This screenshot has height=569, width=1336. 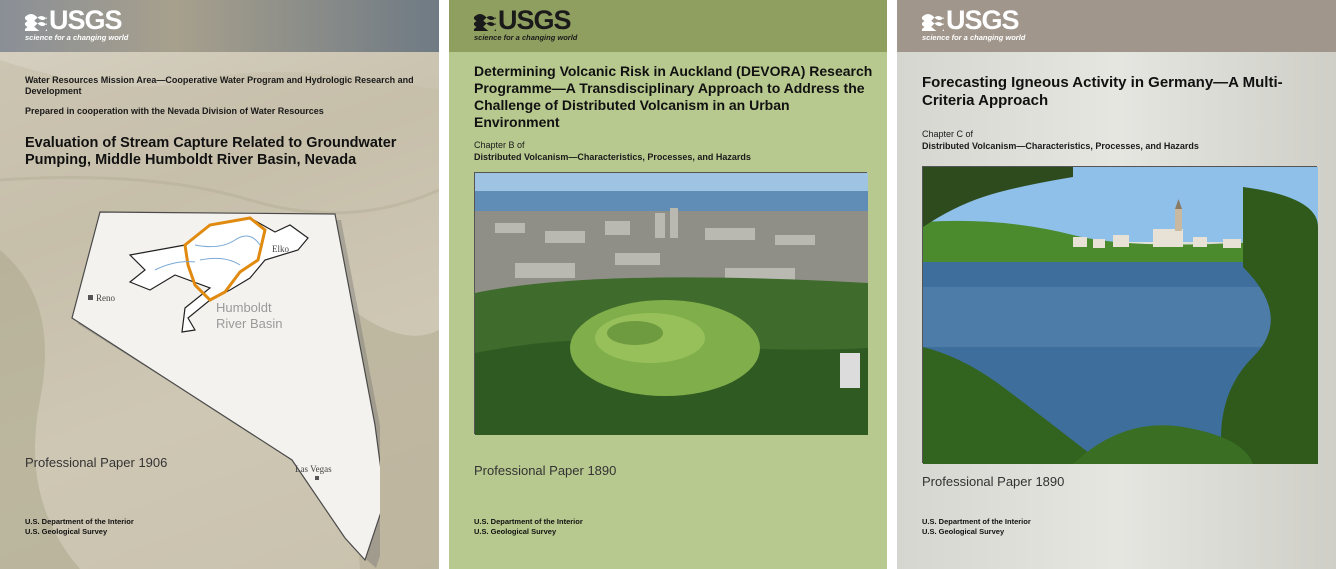 What do you see at coordinates (313, 469) in the screenshot?
I see `las-vegas-label: Las Vegas` at bounding box center [313, 469].